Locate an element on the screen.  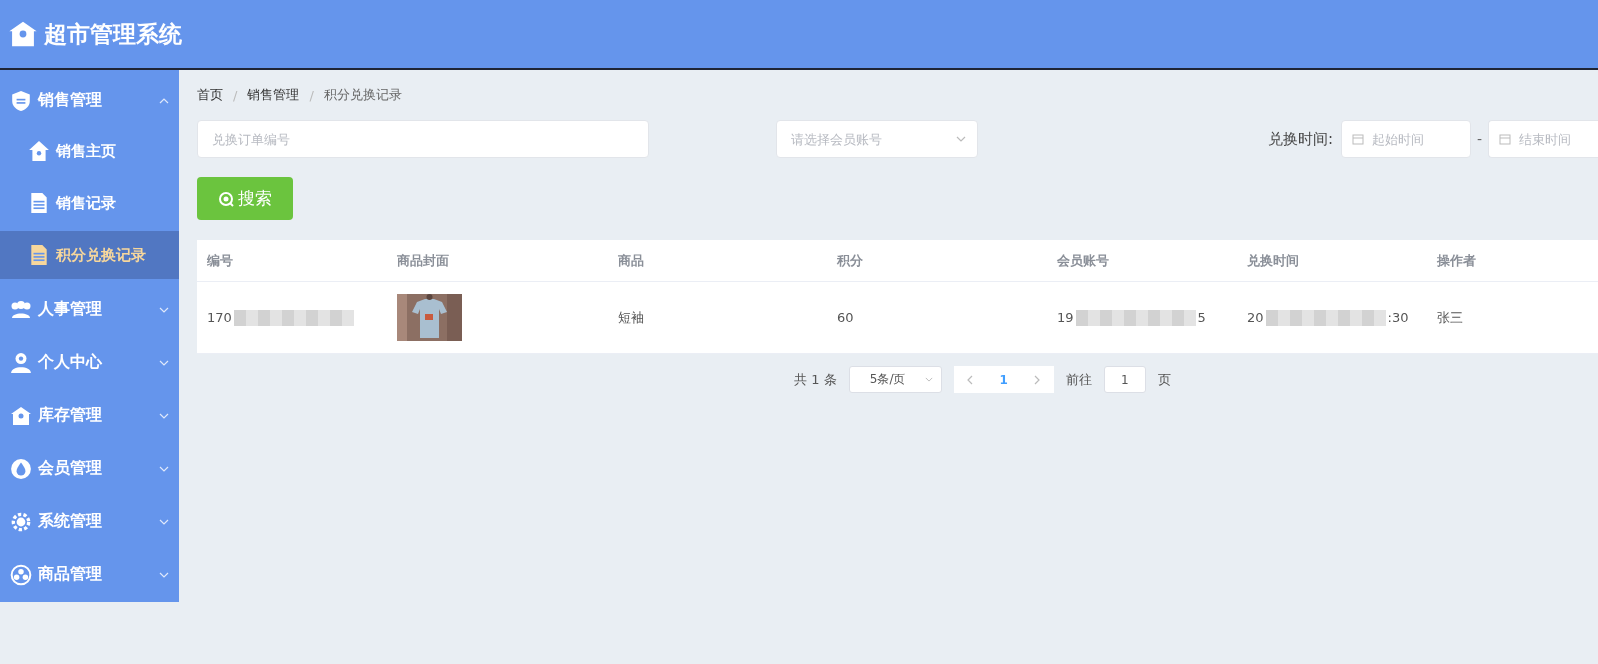
menu-group: 商品管理 is located at coordinates (89, 574).